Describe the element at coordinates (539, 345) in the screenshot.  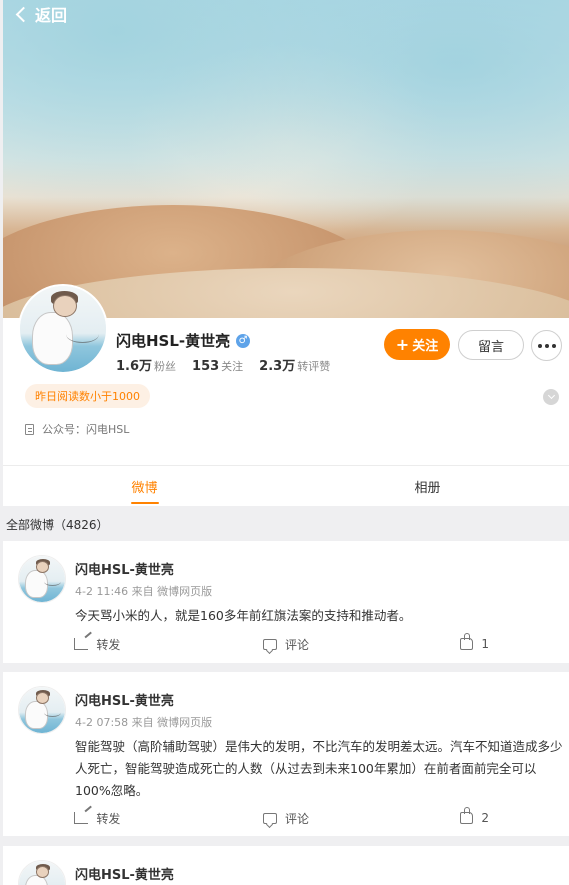
I see `more-dot-icon` at that location.